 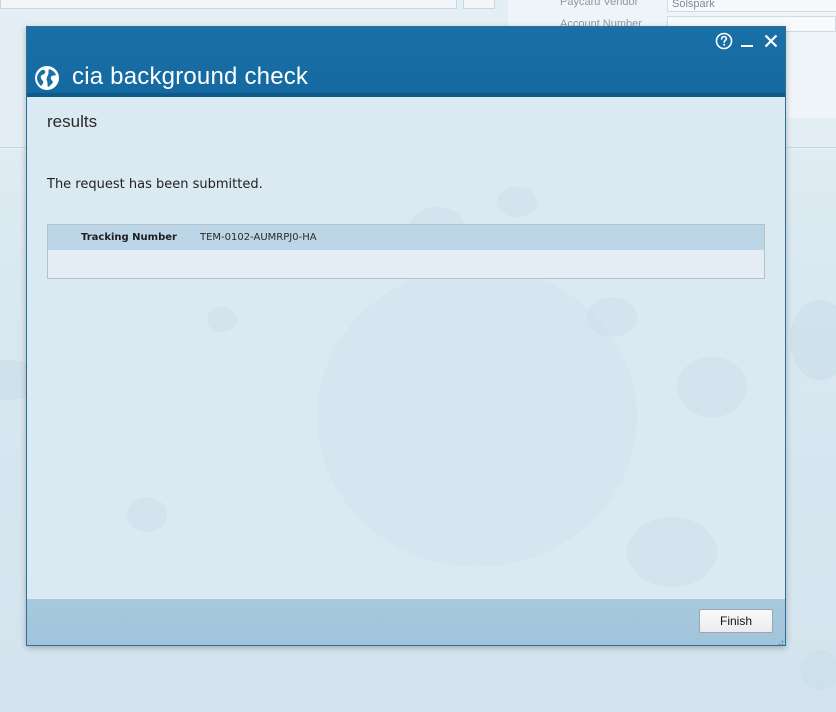 What do you see at coordinates (599, 4) in the screenshot?
I see `background-field-label: Paycard Vendor` at bounding box center [599, 4].